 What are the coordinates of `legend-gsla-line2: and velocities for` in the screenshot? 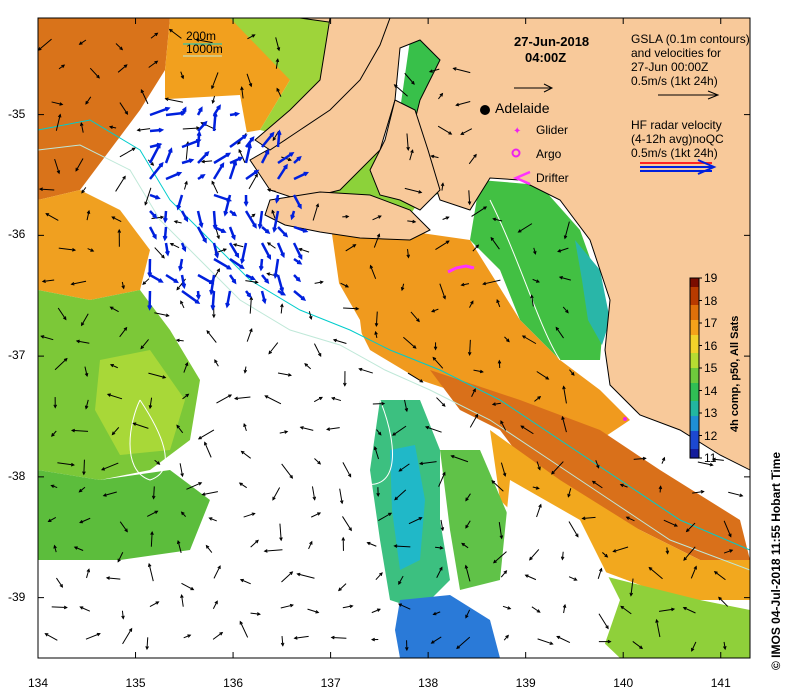 It's located at (676, 53).